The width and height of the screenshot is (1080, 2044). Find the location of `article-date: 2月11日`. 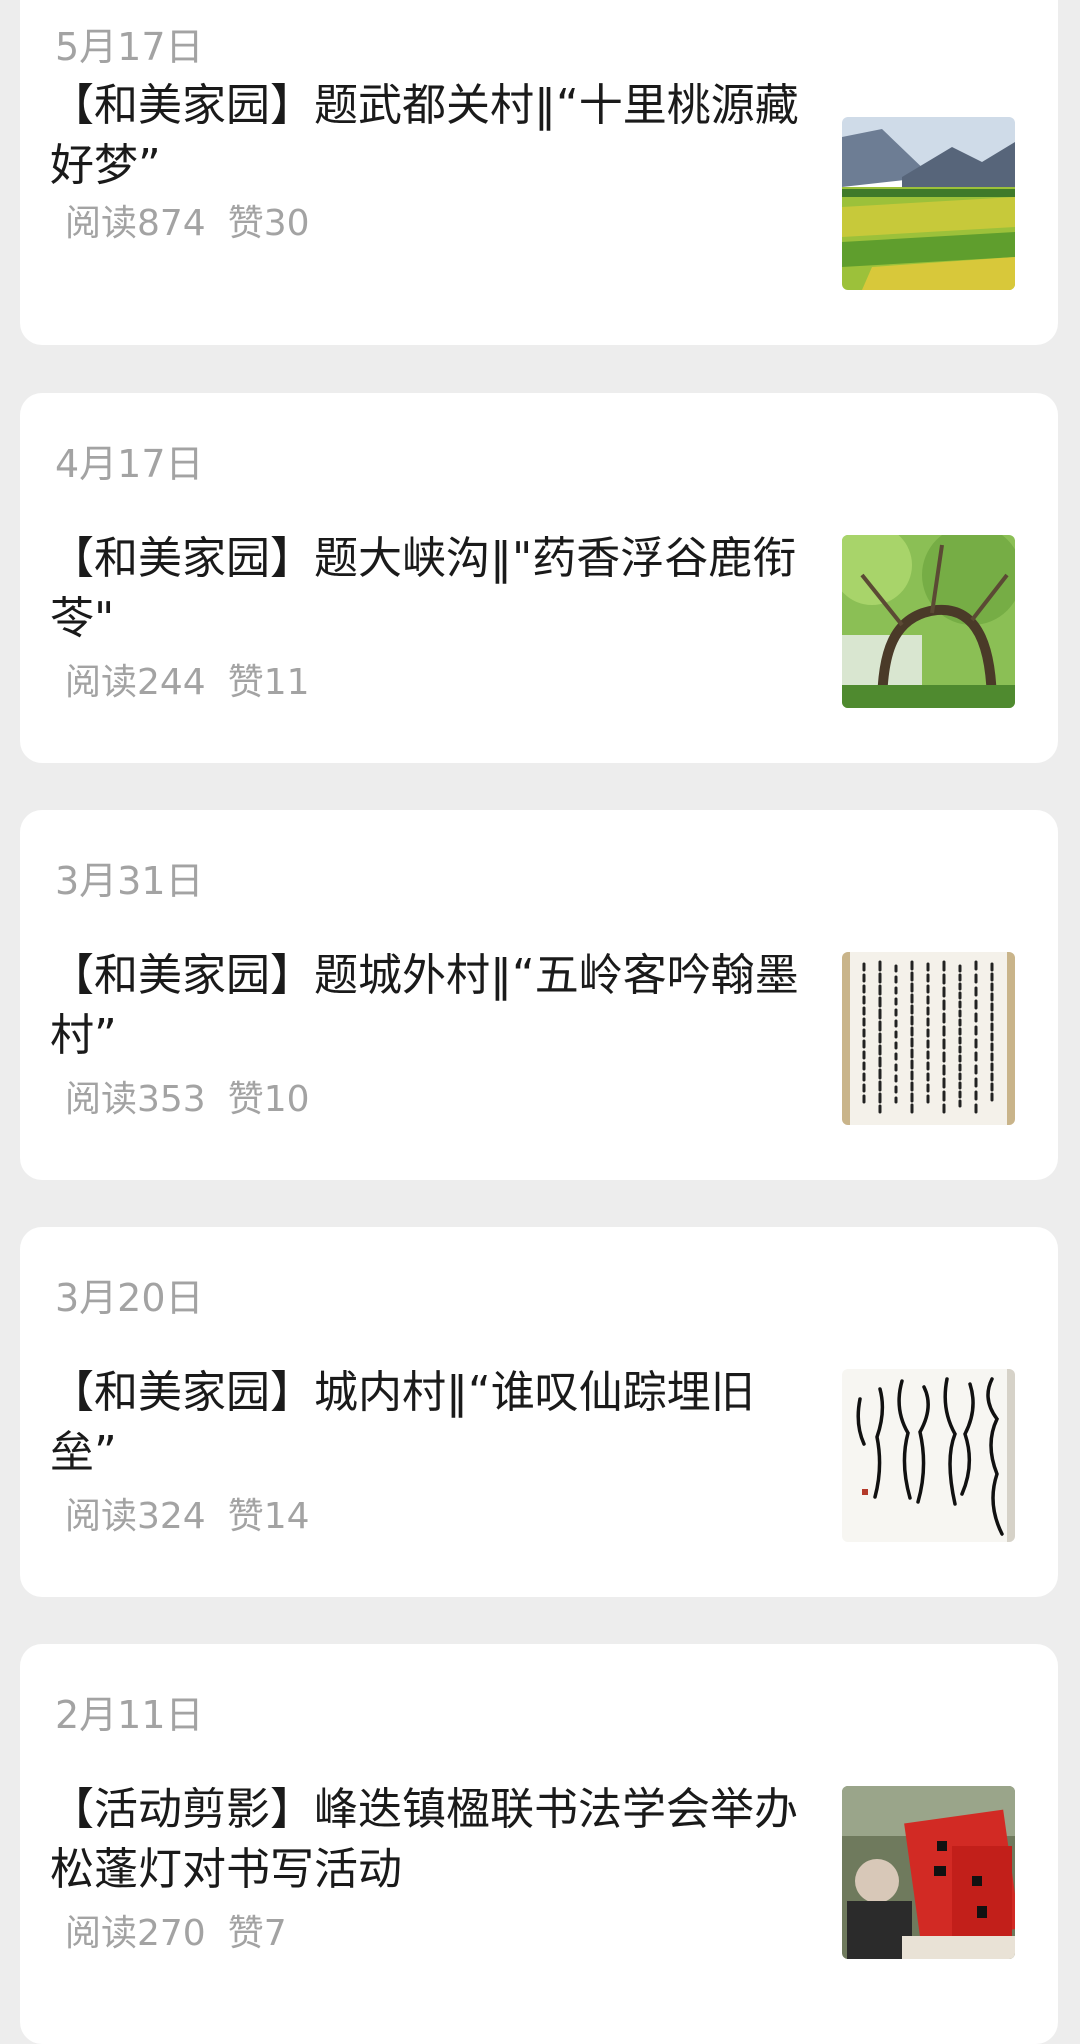

article-date: 2月11日 is located at coordinates (129, 1715).